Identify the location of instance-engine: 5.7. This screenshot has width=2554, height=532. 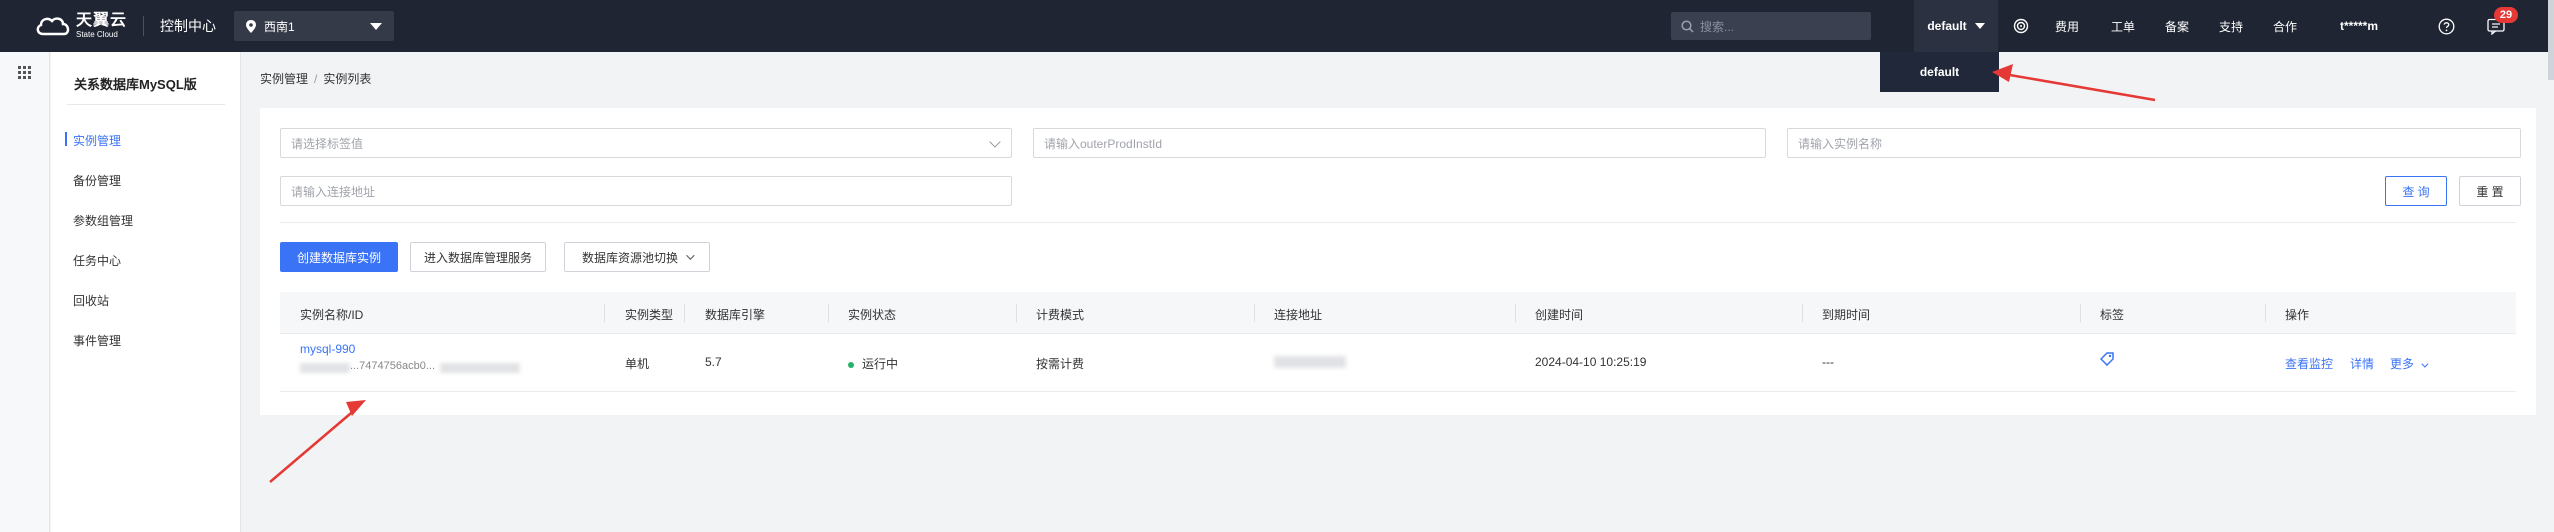
(713, 362).